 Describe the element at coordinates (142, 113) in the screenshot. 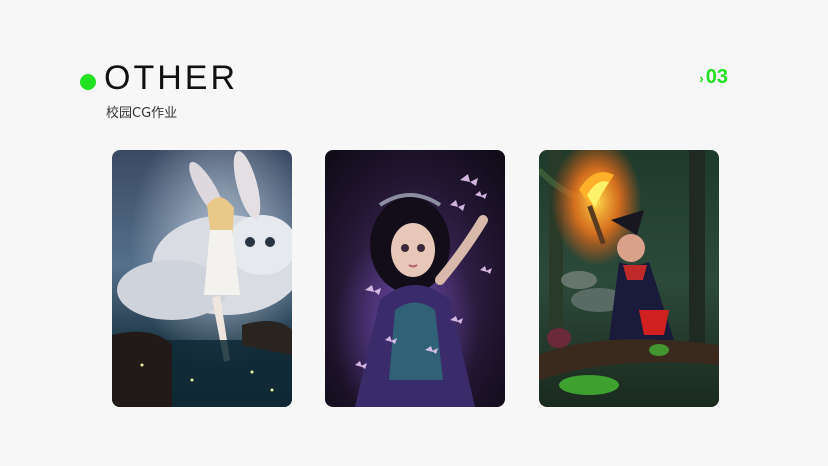

I see `page-subtitle: 校园CG作业` at that location.